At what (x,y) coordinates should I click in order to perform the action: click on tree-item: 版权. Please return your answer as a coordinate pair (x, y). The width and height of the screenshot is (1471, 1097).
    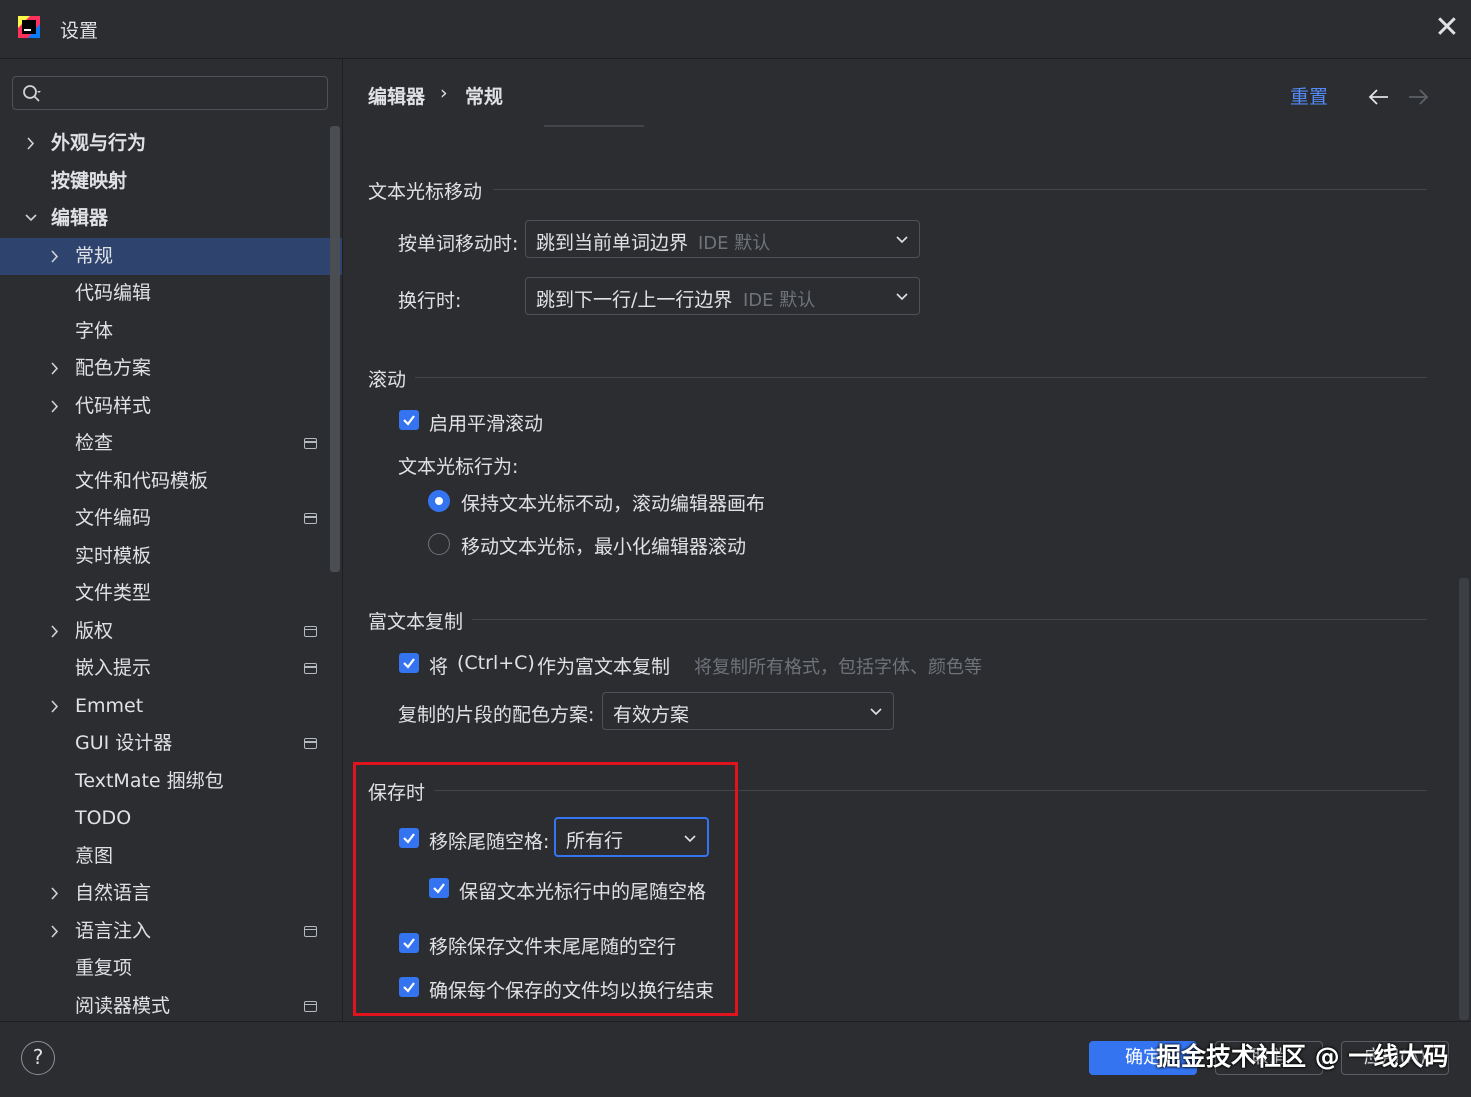
    Looking at the image, I should click on (171, 631).